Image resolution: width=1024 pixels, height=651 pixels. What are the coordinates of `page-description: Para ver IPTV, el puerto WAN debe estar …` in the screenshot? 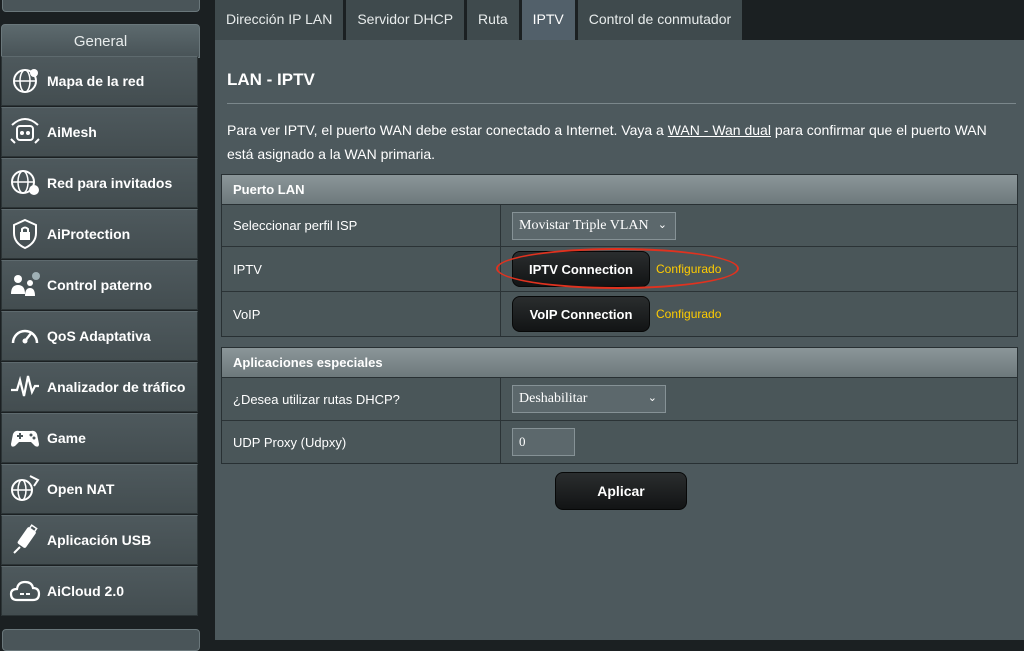 It's located at (622, 142).